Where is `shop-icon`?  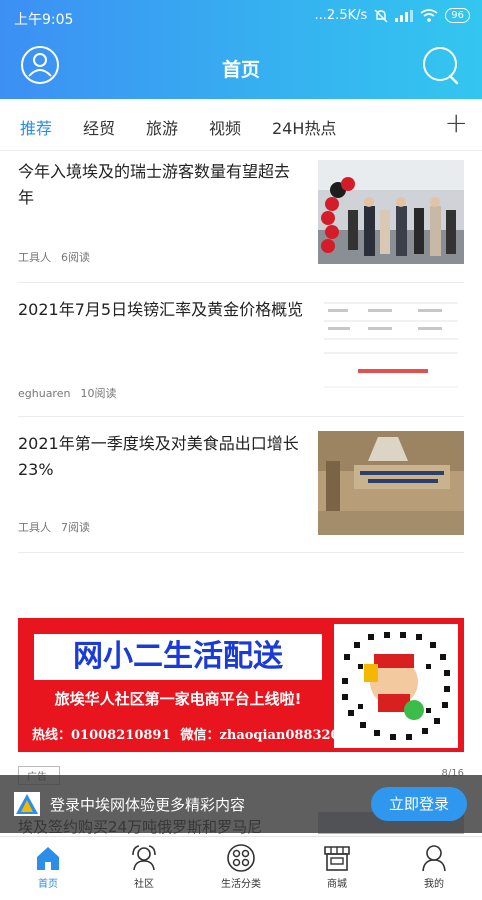 shop-icon is located at coordinates (337, 858).